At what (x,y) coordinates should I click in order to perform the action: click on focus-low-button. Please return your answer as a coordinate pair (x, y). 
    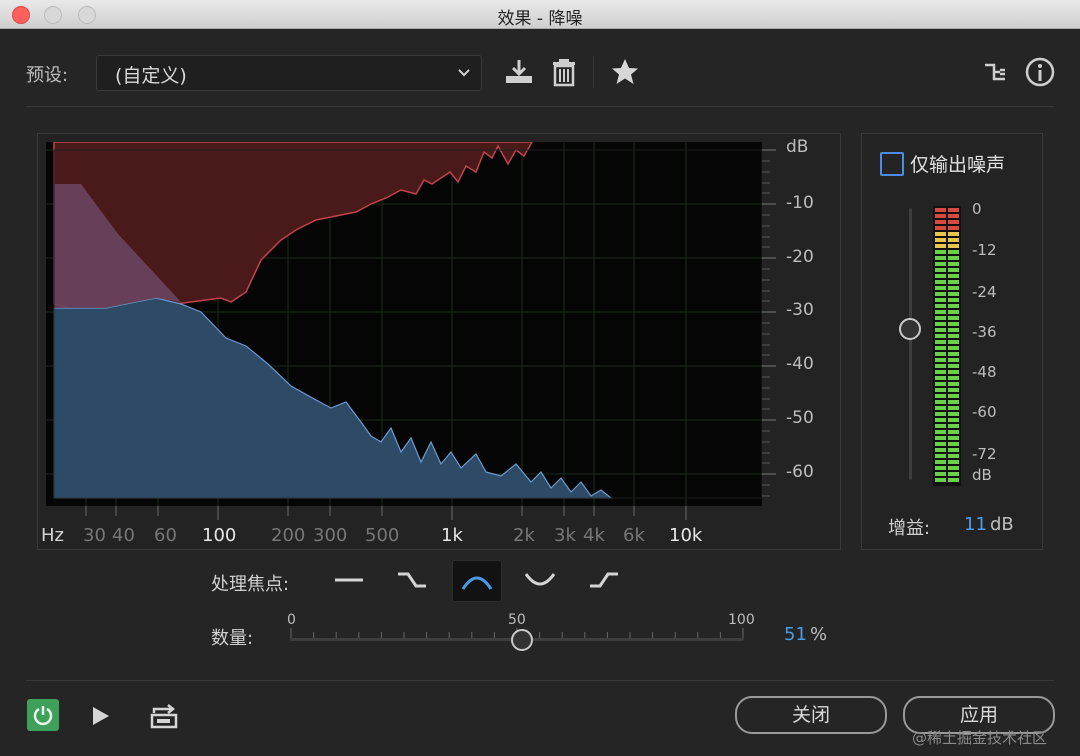
    Looking at the image, I should click on (412, 580).